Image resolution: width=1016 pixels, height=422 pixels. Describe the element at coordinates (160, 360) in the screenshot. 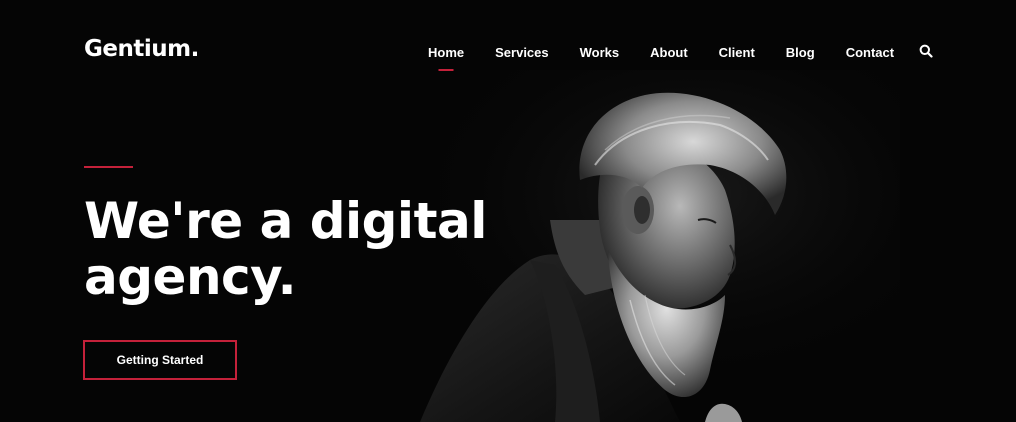

I see `getting-started-button: Getting Started` at that location.